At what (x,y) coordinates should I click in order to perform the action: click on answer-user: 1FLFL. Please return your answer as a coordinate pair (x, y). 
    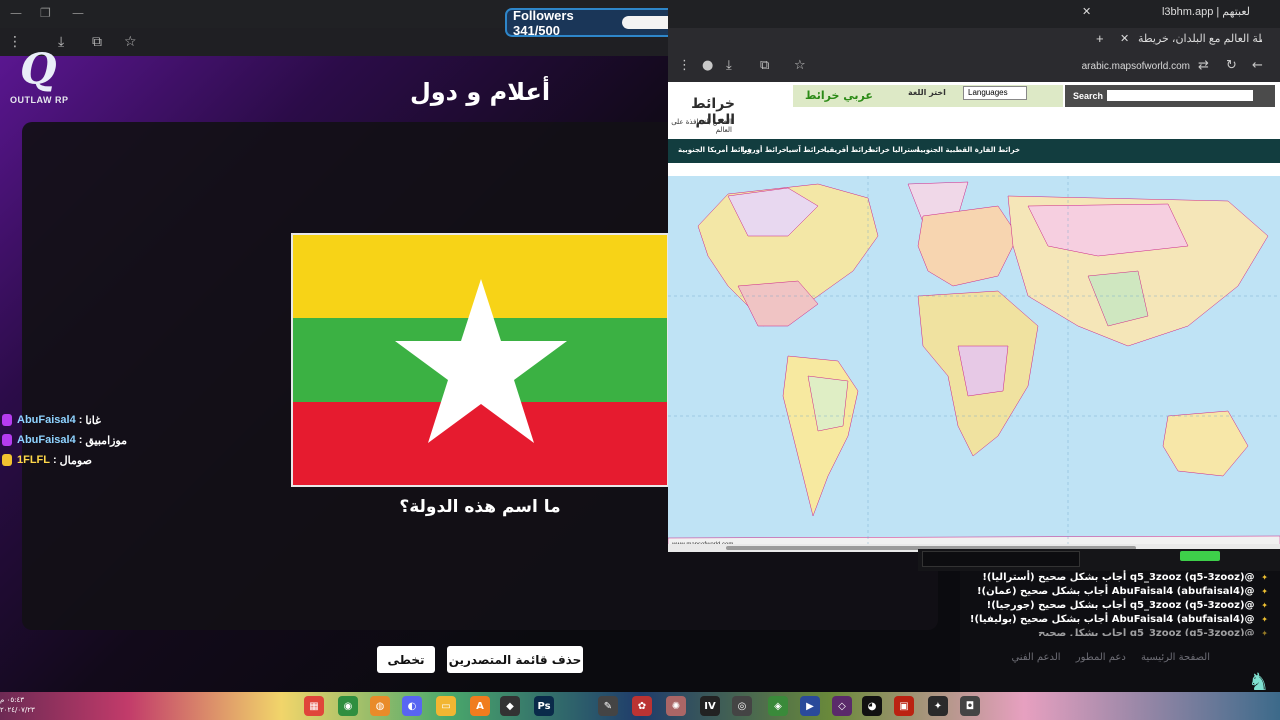
    Looking at the image, I should click on (33, 460).